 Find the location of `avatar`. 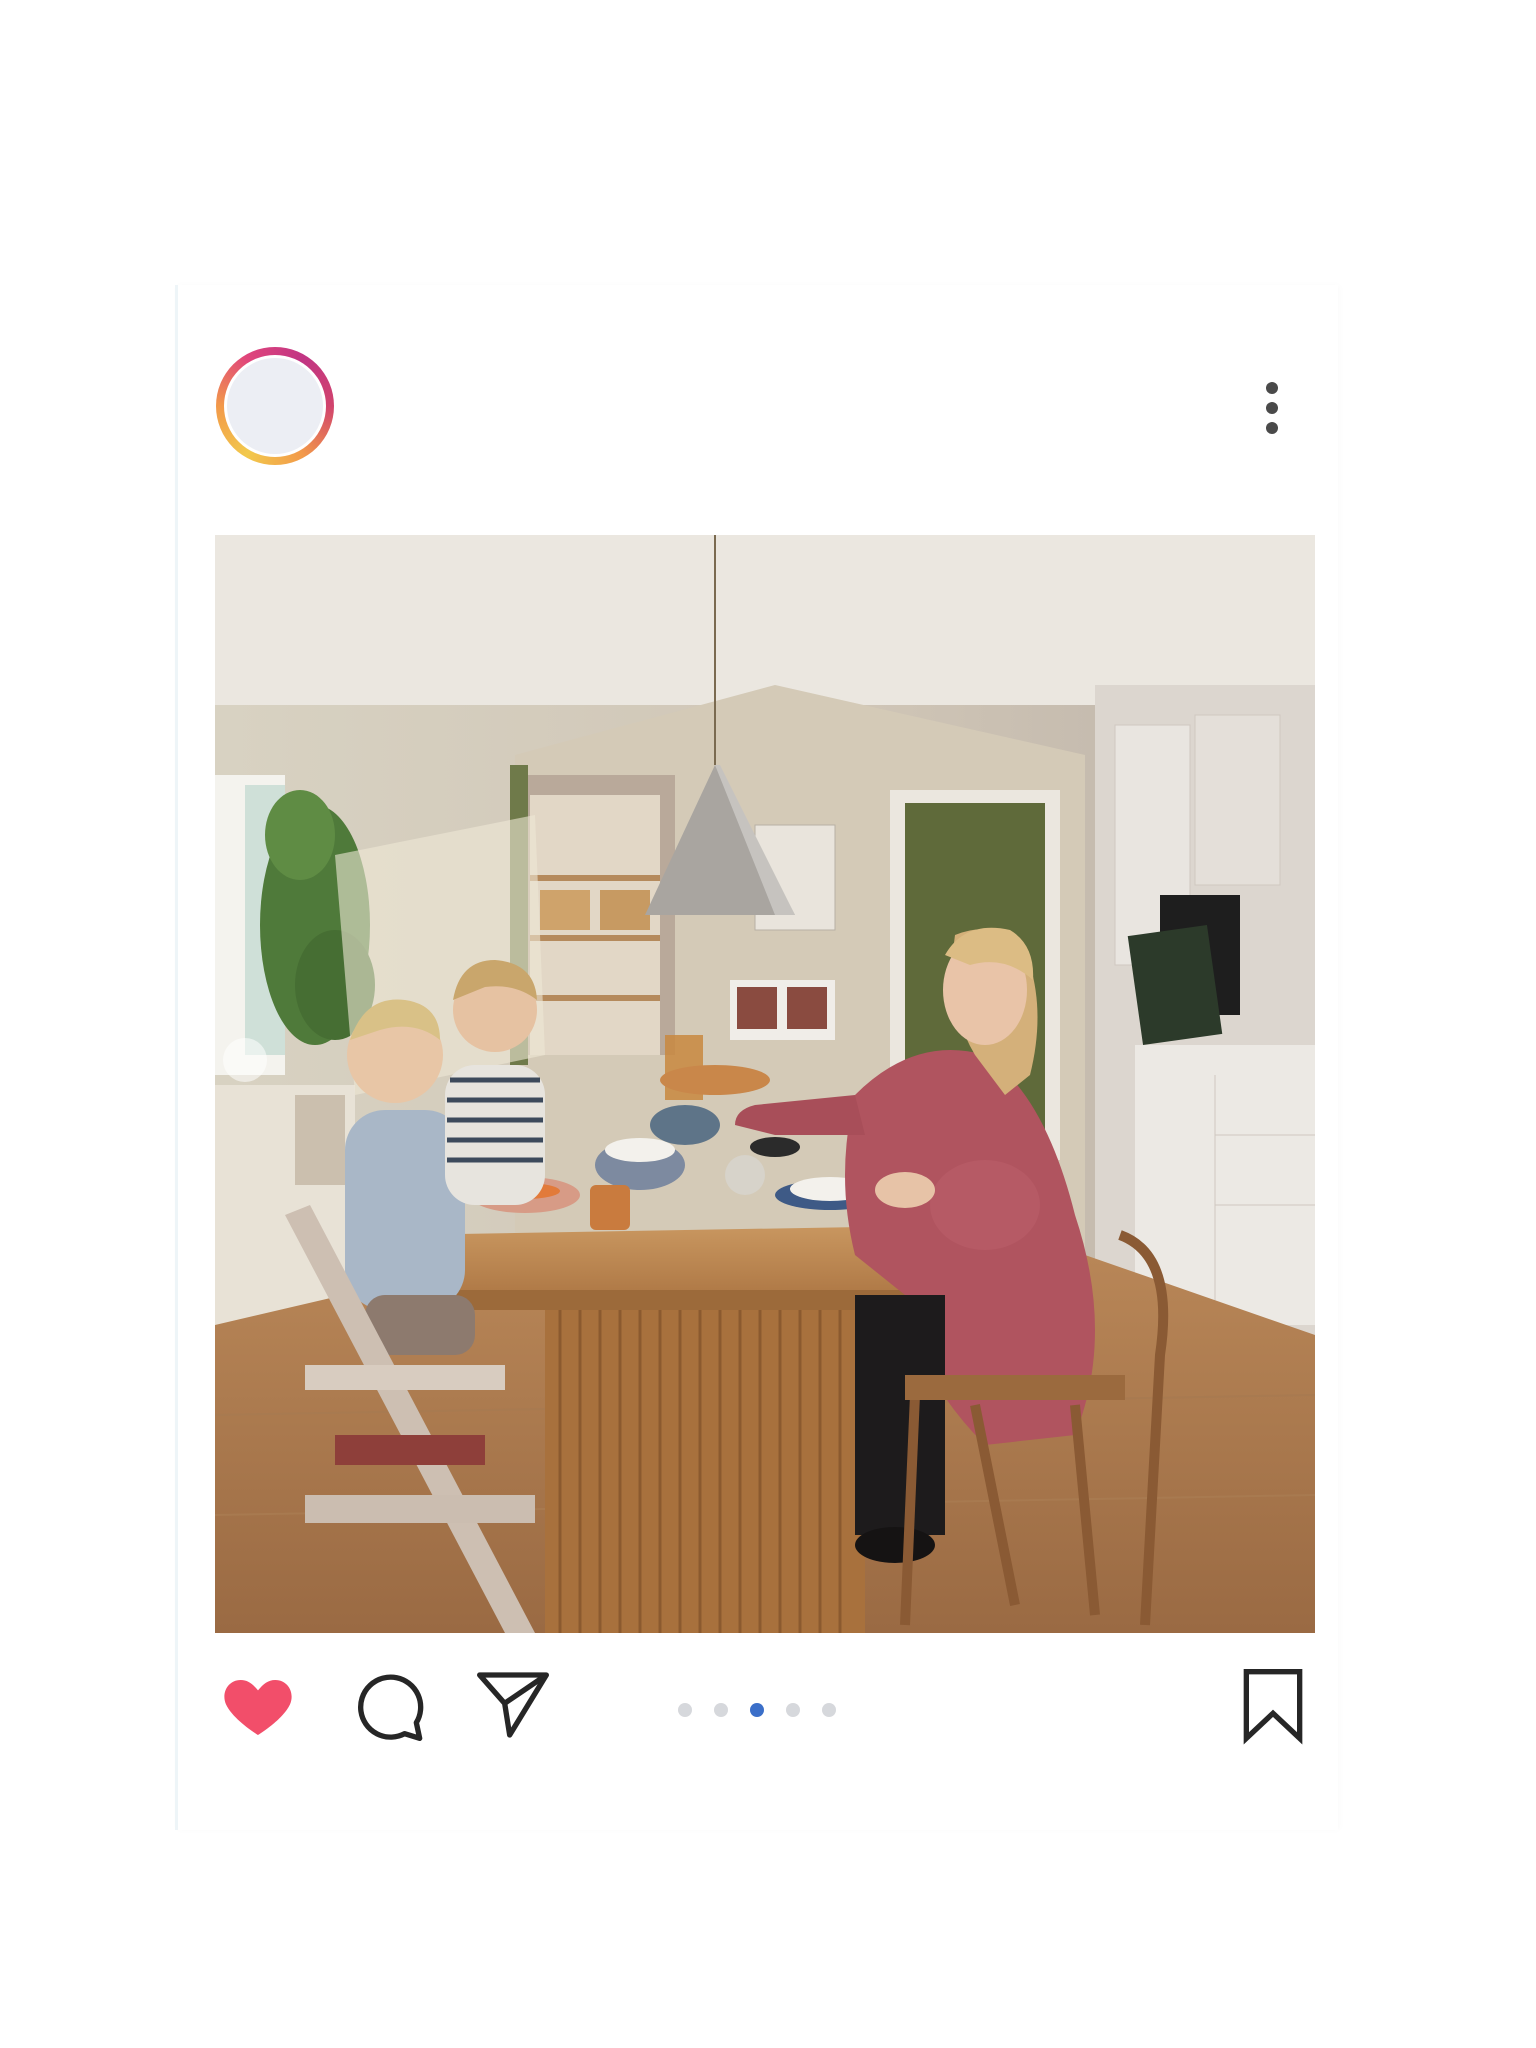

avatar is located at coordinates (275, 406).